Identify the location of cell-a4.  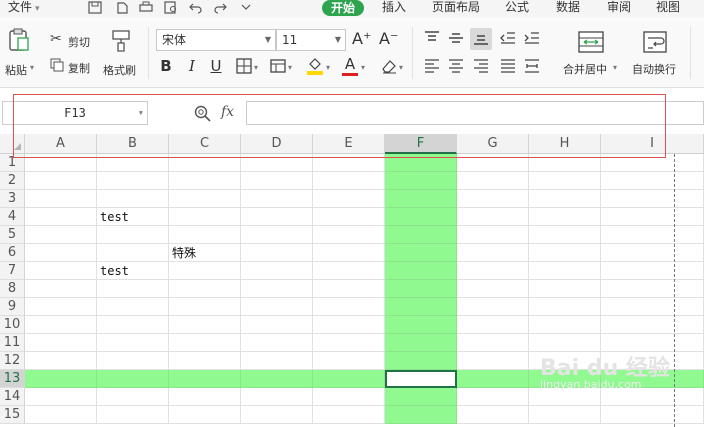
(61, 217).